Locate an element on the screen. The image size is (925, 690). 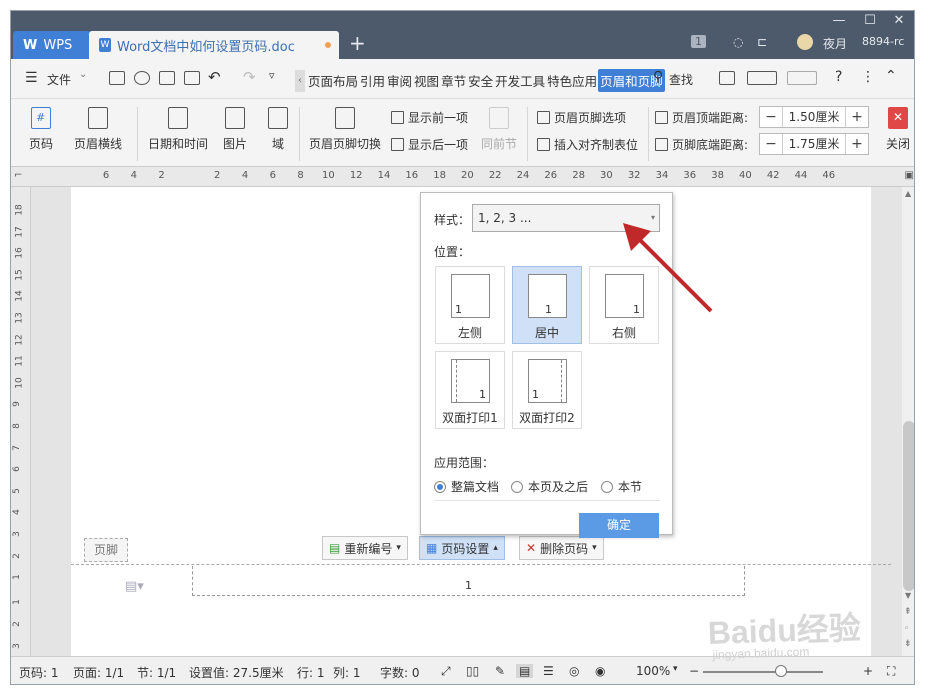
position-left: 1 左侧 is located at coordinates (470, 305).